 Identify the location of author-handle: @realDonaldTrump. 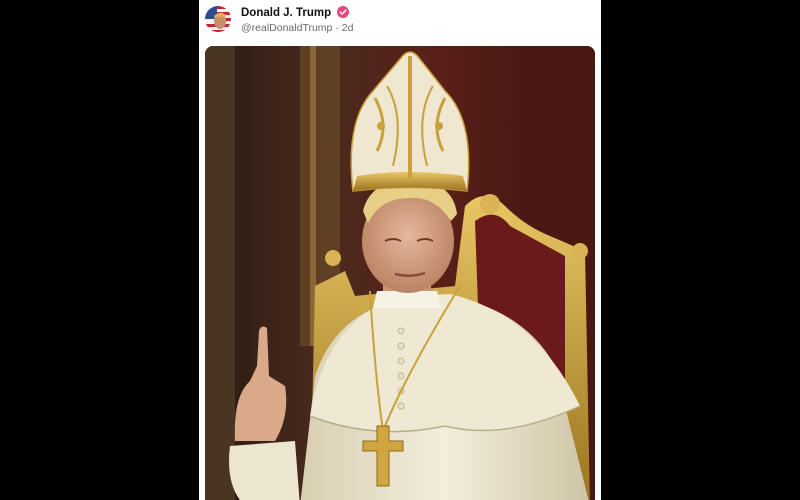
(286, 28).